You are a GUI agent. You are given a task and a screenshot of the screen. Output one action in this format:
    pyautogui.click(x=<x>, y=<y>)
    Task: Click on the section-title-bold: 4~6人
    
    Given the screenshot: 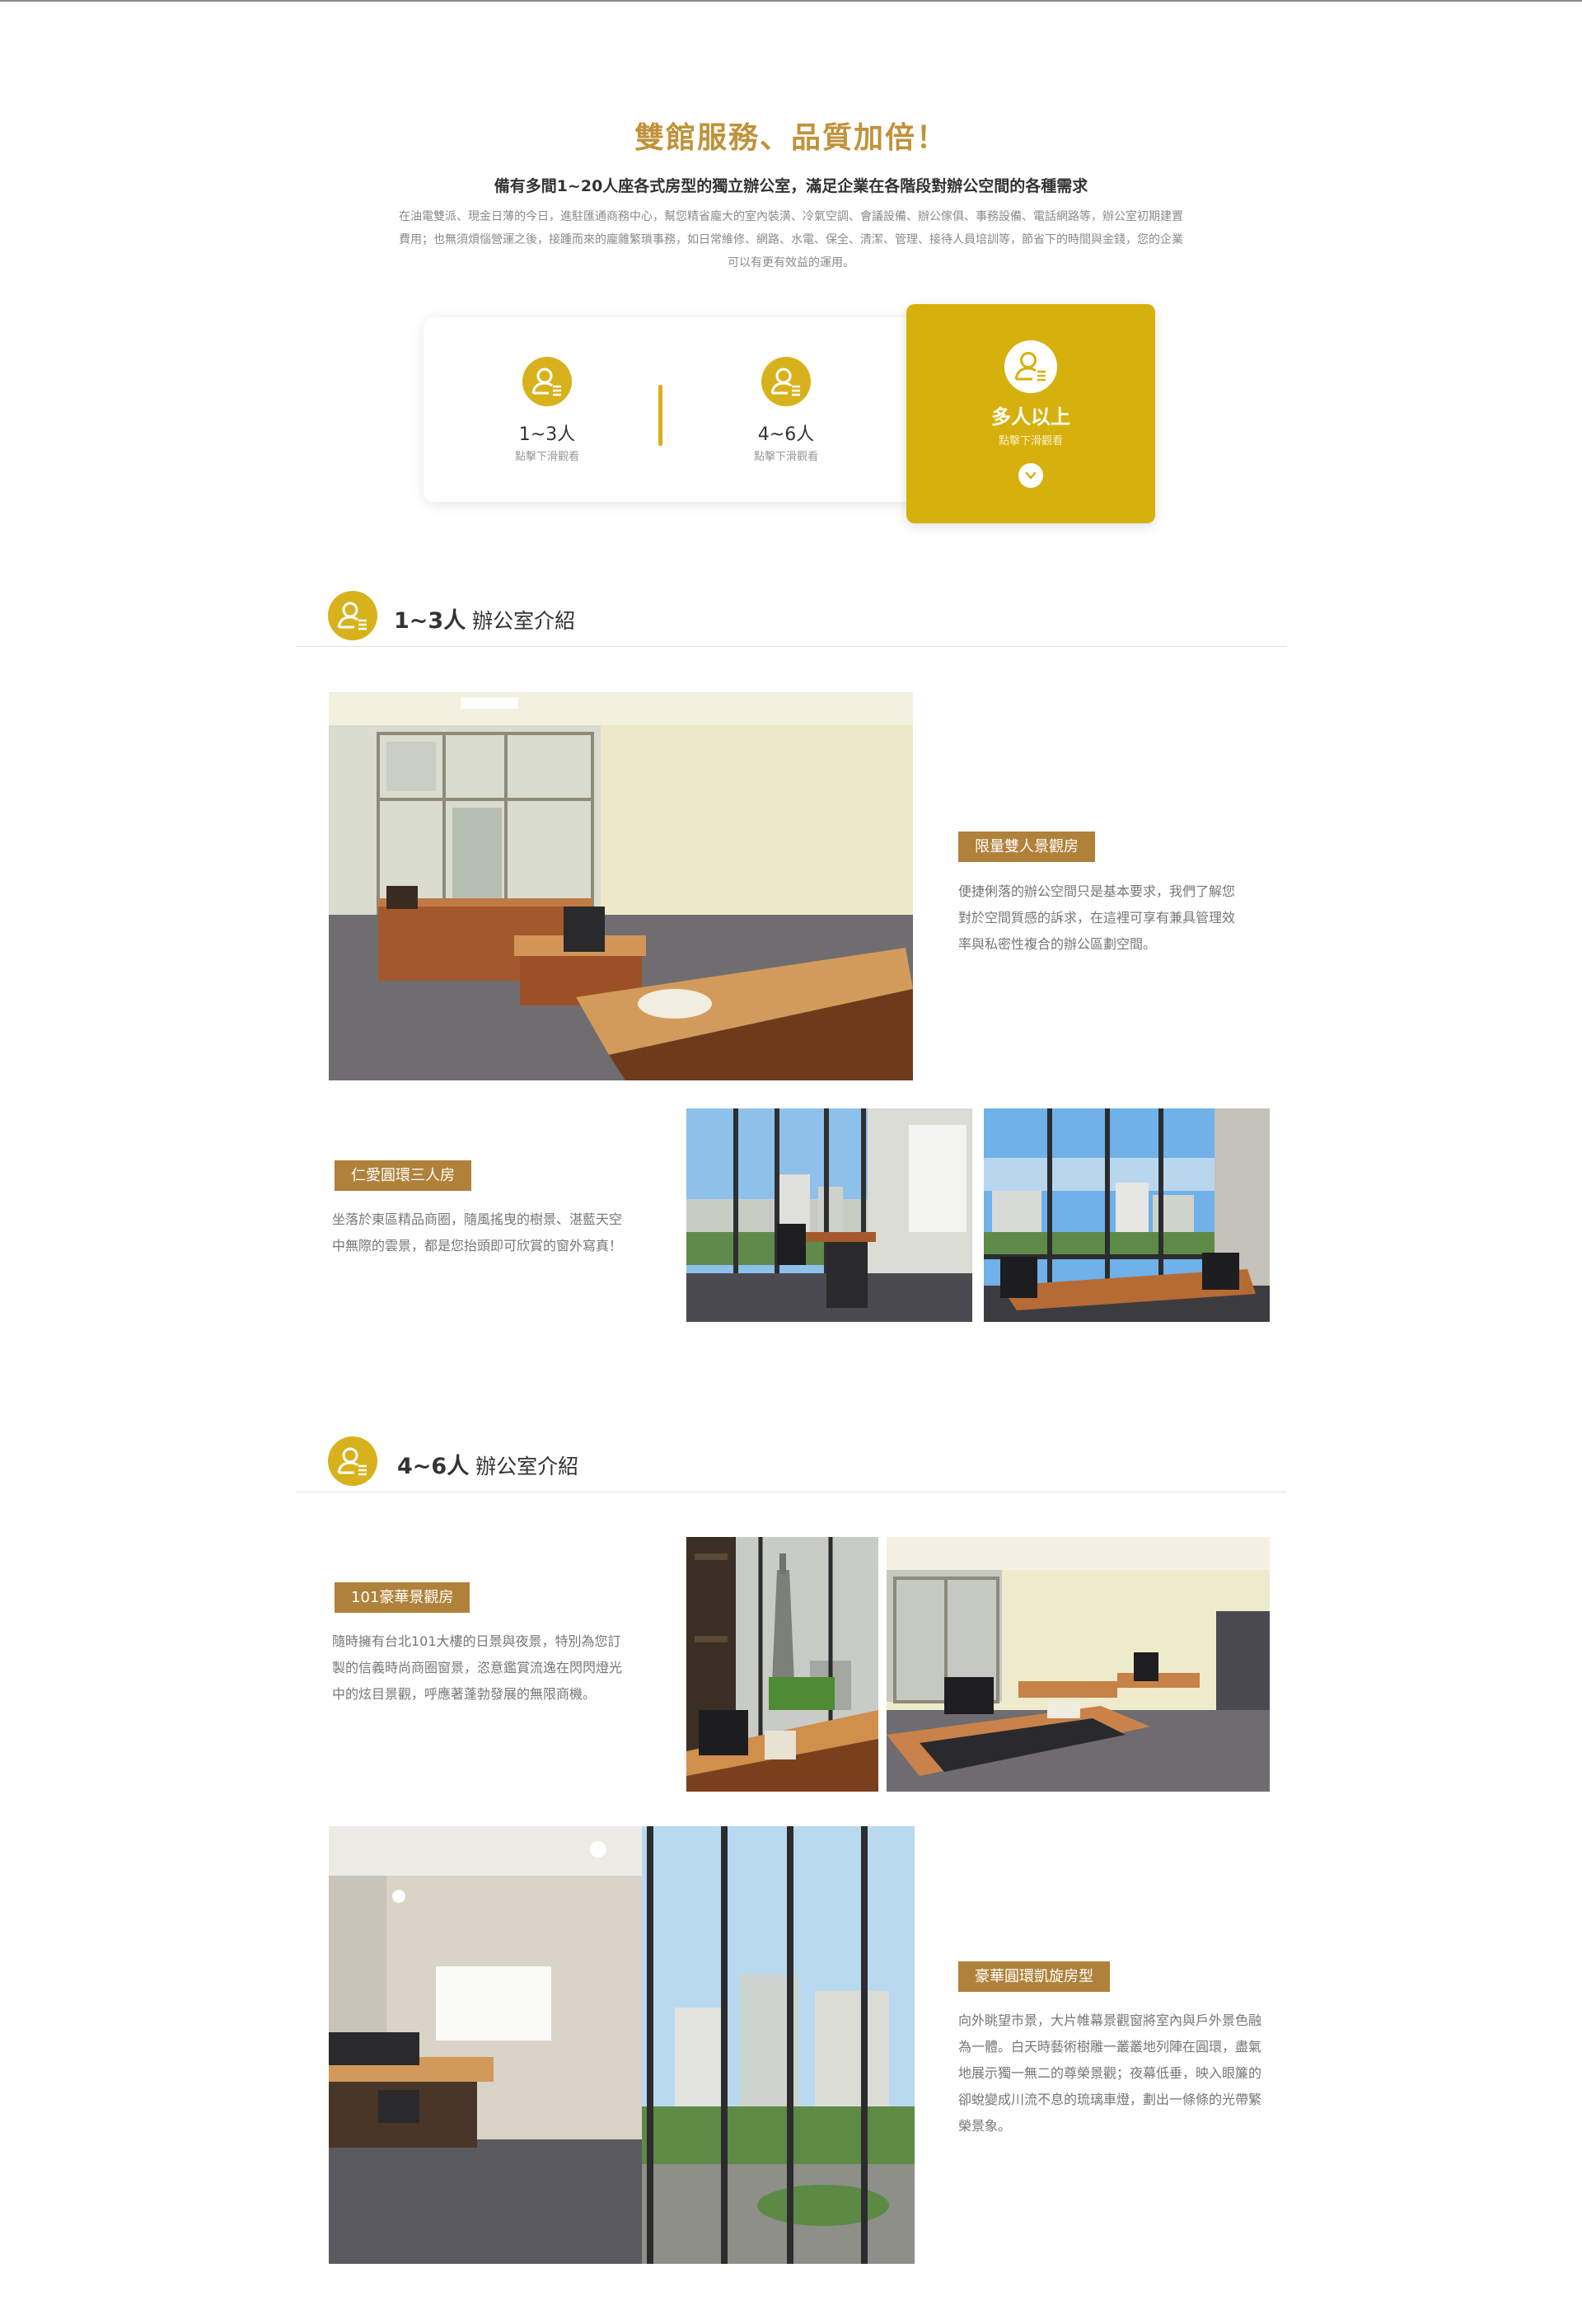 What is the action you would take?
    pyautogui.click(x=434, y=1467)
    